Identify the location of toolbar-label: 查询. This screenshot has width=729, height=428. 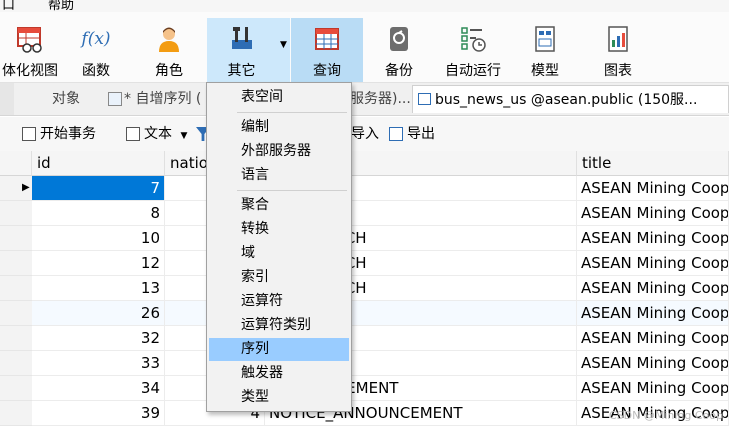
(327, 71).